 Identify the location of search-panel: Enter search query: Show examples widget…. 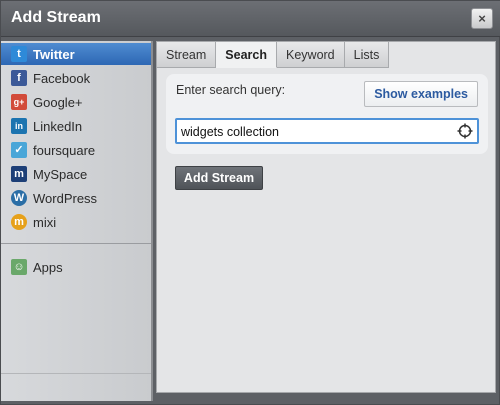
(327, 114).